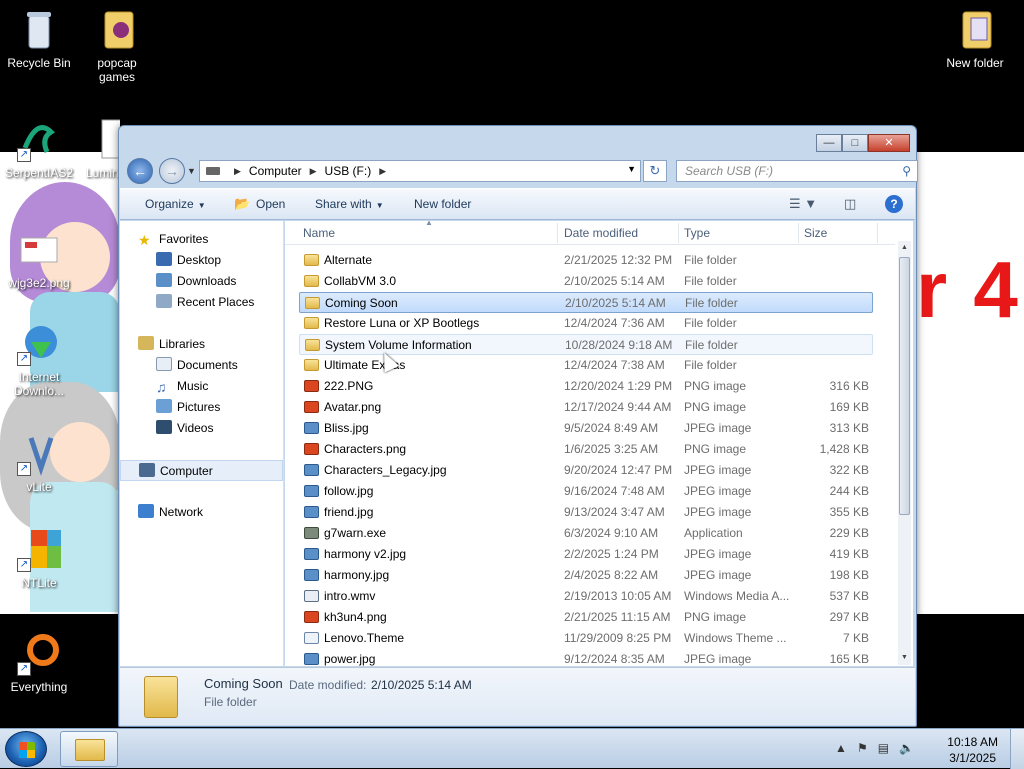 This screenshot has height=769, width=1024. I want to click on breadcrumb-usb-drive: USB (F:), so click(348, 171).